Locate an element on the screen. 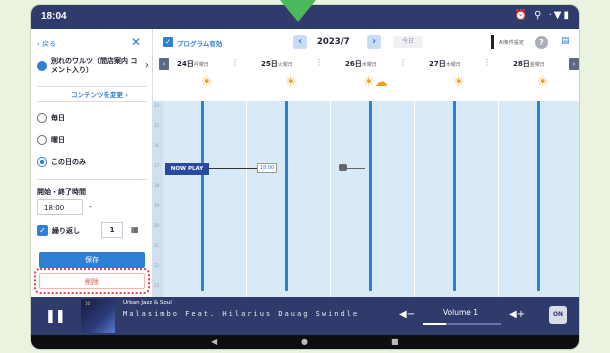 Image resolution: width=610 pixels, height=353 pixels. day-header: 27日木曜日 ⋮ ☀ is located at coordinates (457, 77).